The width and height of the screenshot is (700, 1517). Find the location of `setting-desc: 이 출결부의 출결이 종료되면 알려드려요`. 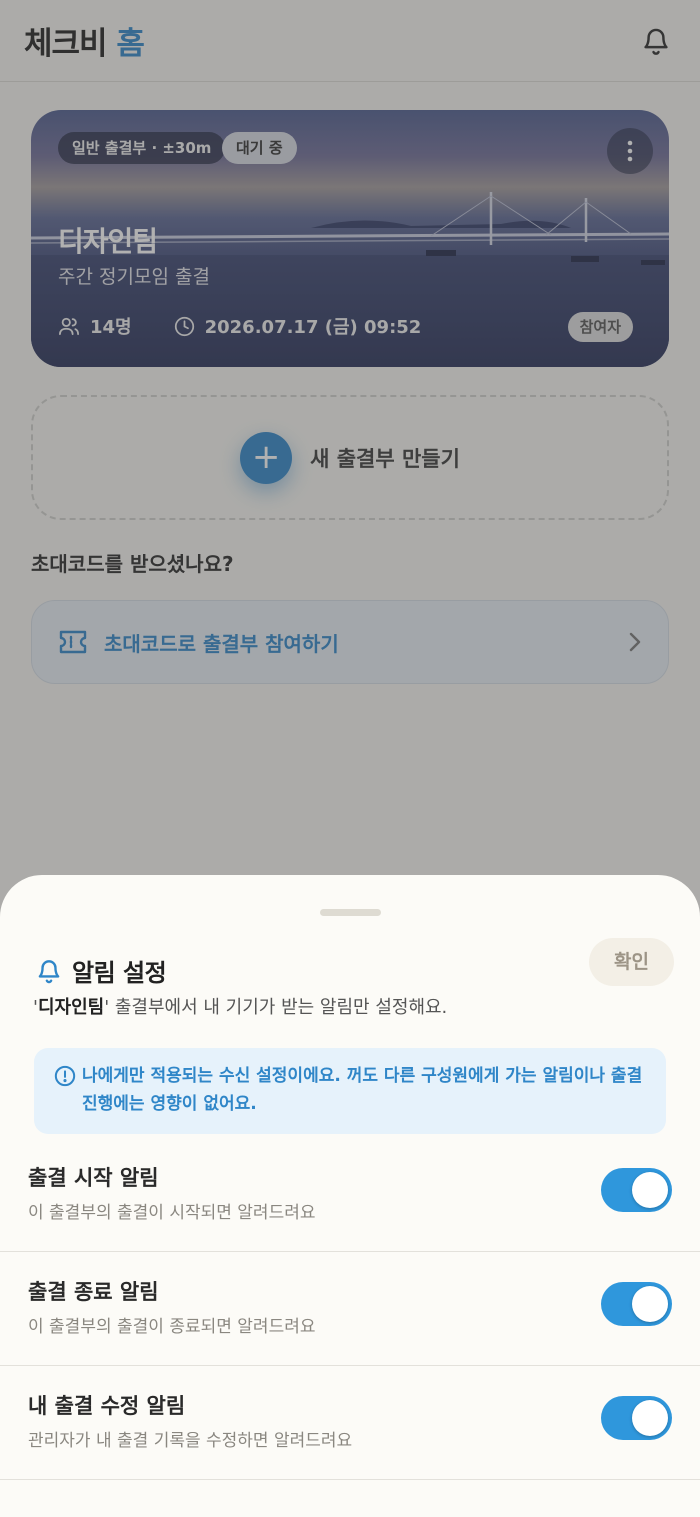

setting-desc: 이 출결부의 출결이 종료되면 알려드려요 is located at coordinates (172, 1327).